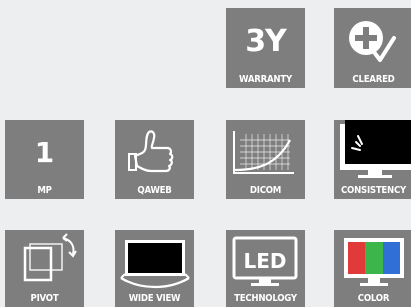  Describe the element at coordinates (372, 41) in the screenshot. I see `medical-cross-check-icon` at that location.